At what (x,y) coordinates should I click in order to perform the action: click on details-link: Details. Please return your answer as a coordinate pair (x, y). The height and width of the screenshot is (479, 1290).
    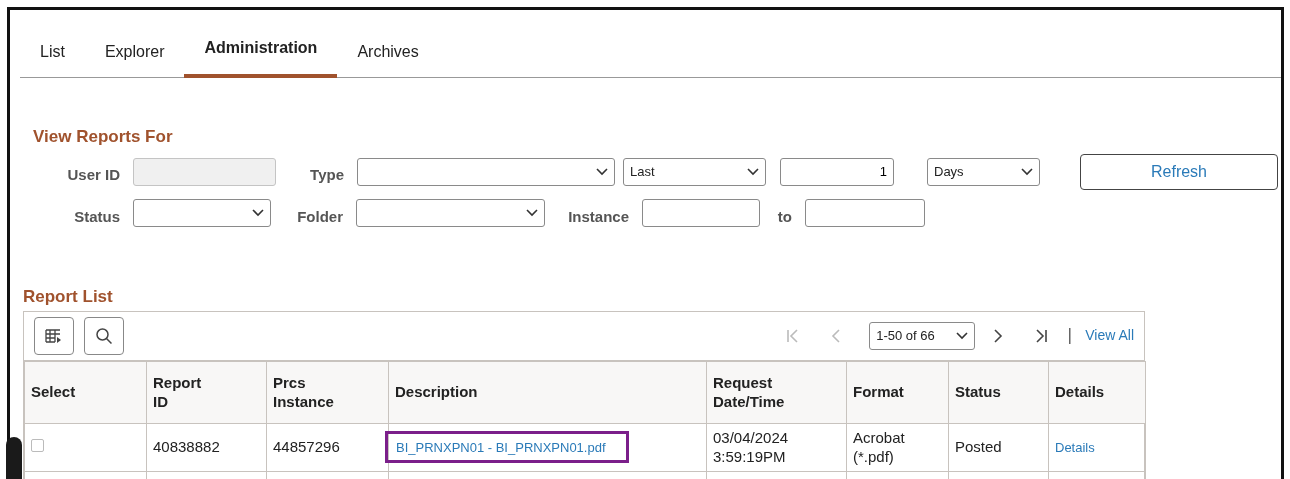
    Looking at the image, I should click on (1075, 448).